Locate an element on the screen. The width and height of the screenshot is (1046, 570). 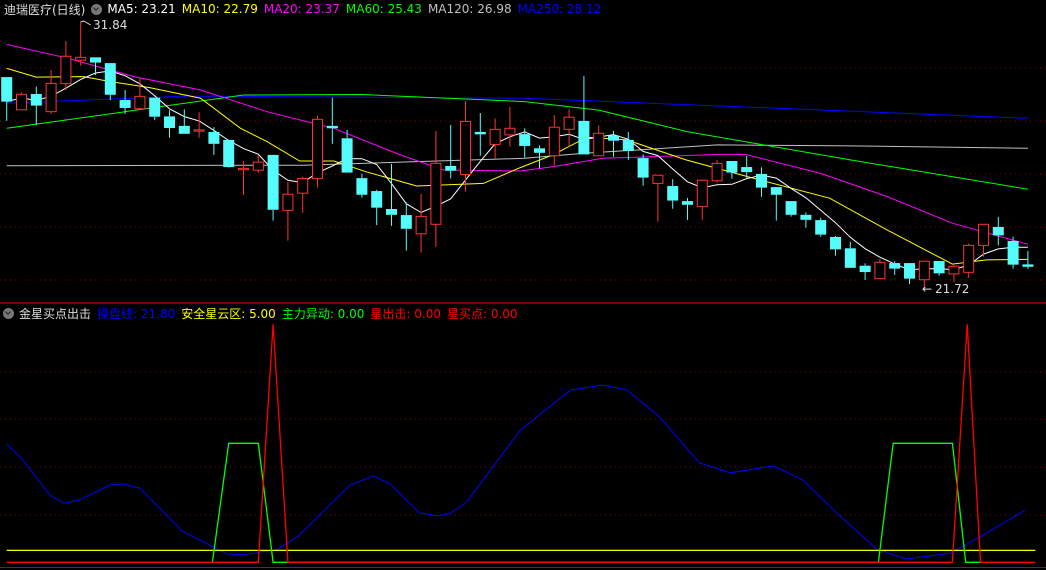
indicator-title: 金星买点出击 is located at coordinates (55, 313).